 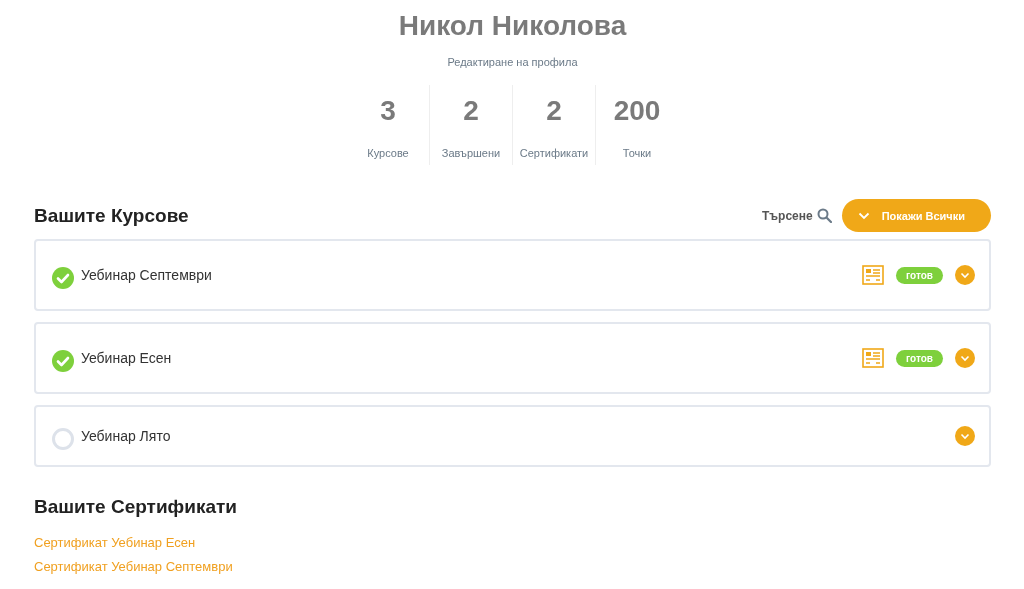 What do you see at coordinates (126, 358) in the screenshot?
I see `course-title: Уебинар Есен` at bounding box center [126, 358].